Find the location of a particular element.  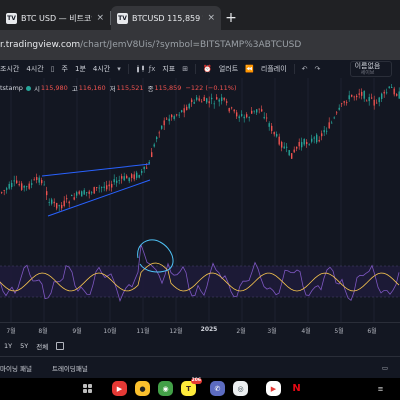

calendar-icon is located at coordinates (60, 346).